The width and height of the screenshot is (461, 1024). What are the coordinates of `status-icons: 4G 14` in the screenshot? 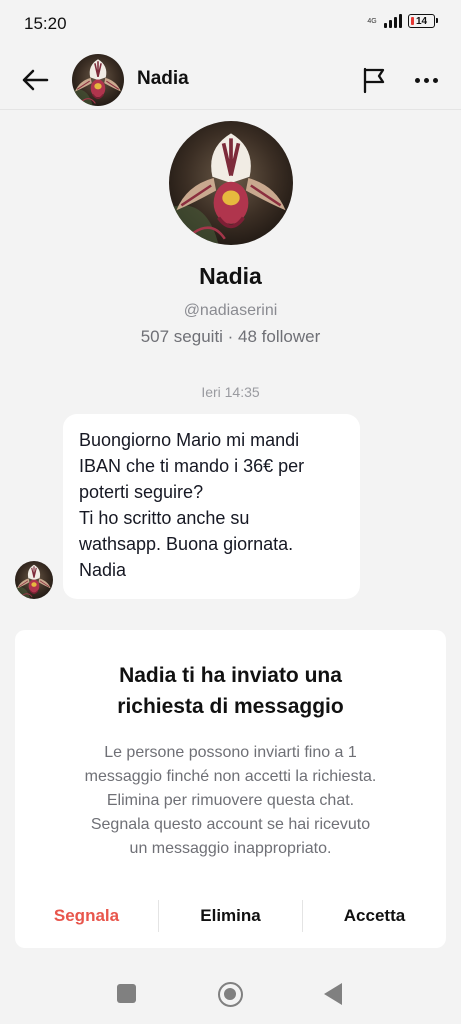 It's located at (402, 21).